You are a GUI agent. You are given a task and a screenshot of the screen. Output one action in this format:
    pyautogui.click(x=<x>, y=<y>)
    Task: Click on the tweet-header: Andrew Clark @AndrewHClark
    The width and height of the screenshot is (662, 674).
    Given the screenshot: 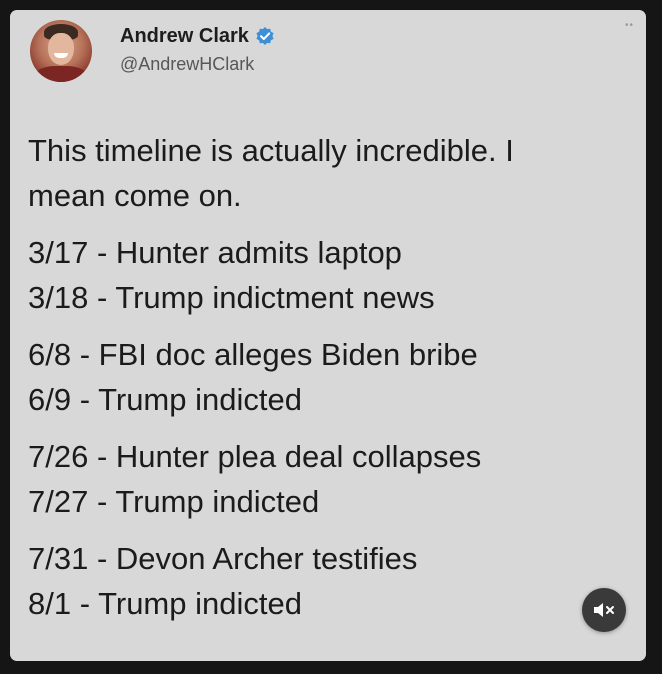 What is the action you would take?
    pyautogui.click(x=152, y=55)
    